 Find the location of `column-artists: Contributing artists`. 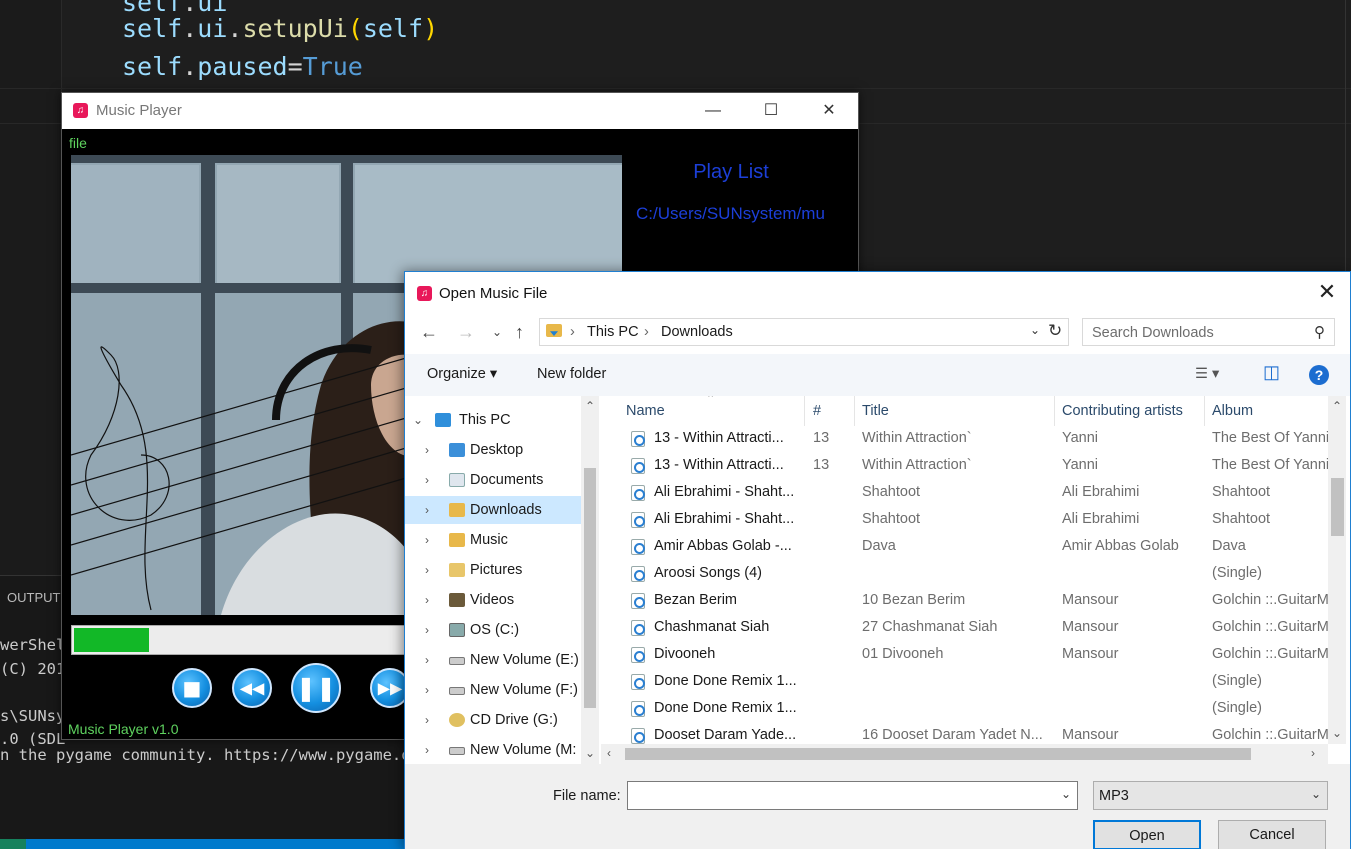

column-artists: Contributing artists is located at coordinates (1122, 411).